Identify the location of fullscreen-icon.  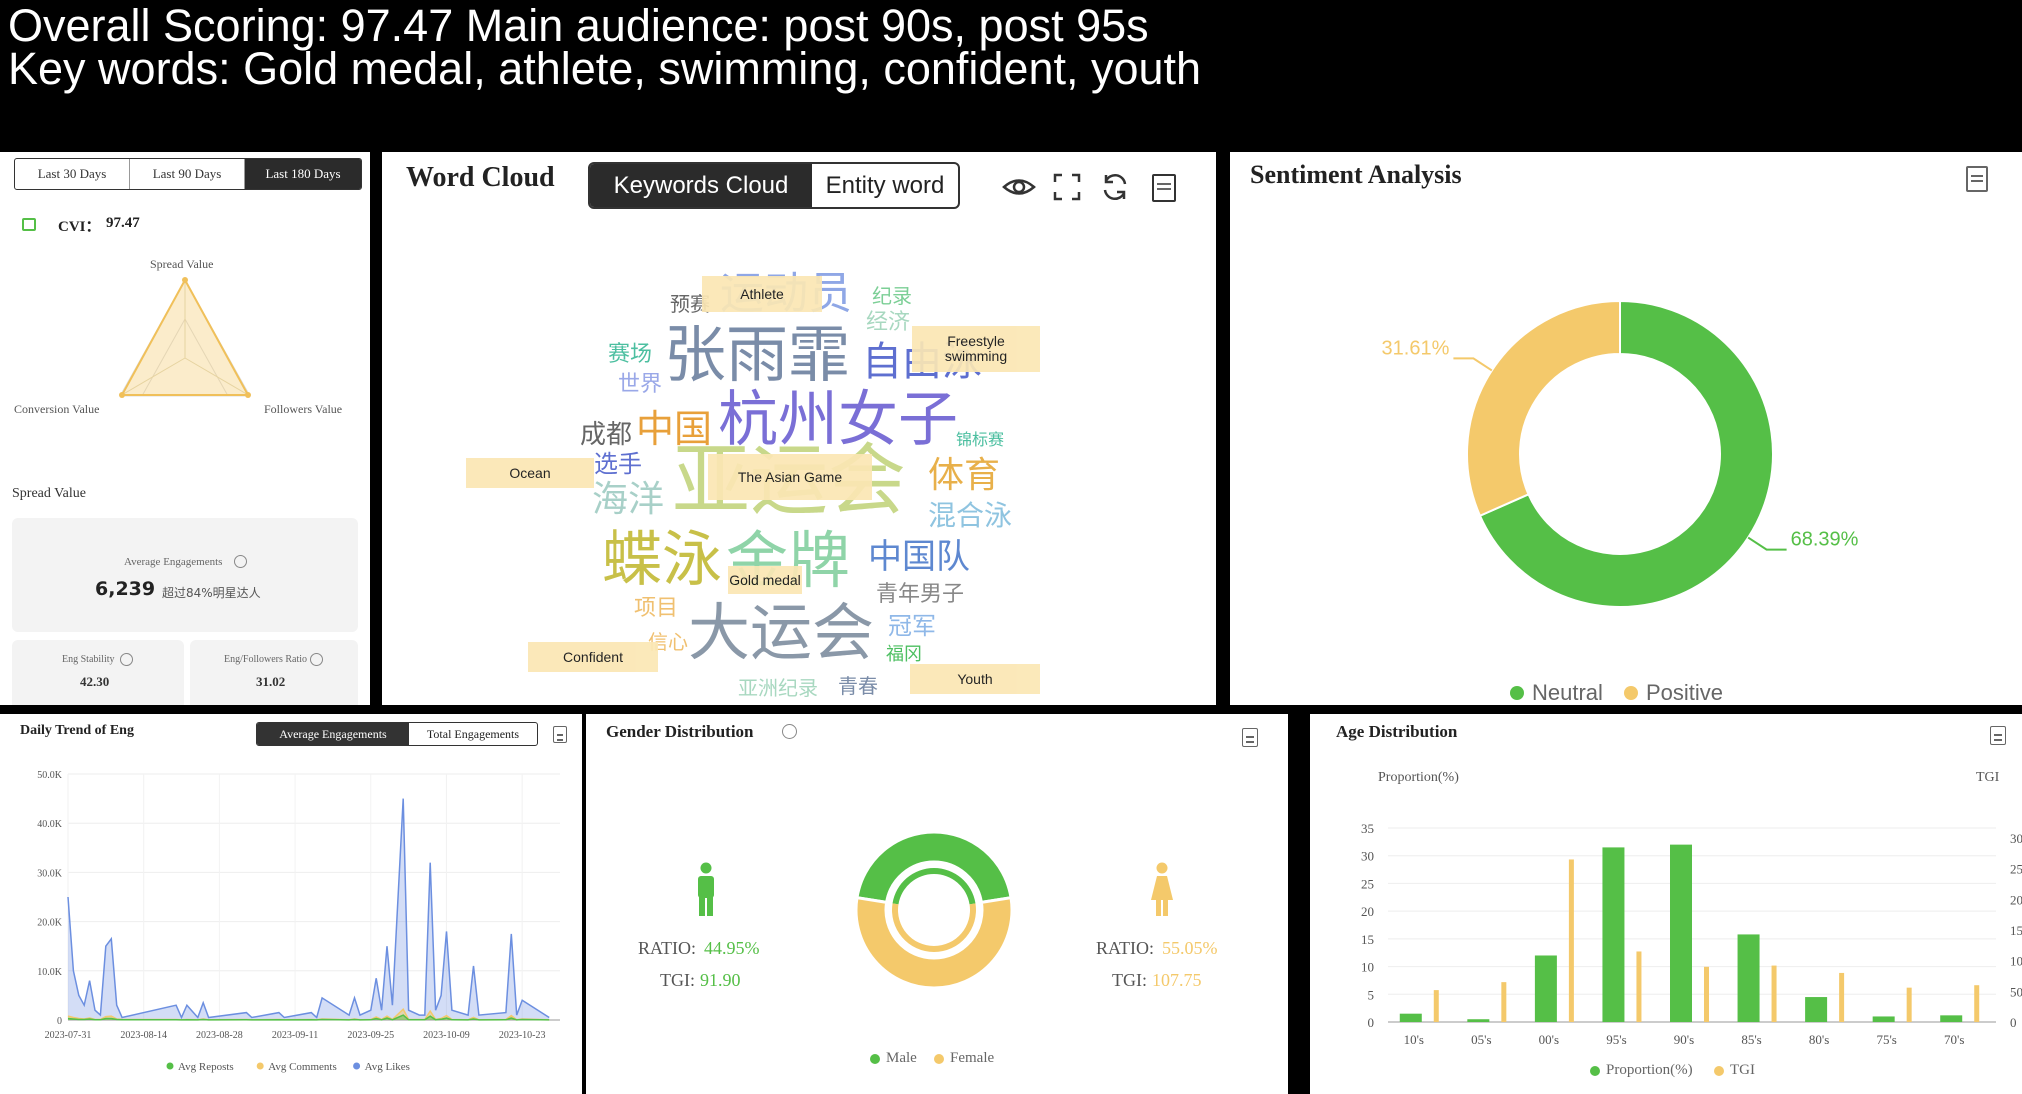
(1067, 187).